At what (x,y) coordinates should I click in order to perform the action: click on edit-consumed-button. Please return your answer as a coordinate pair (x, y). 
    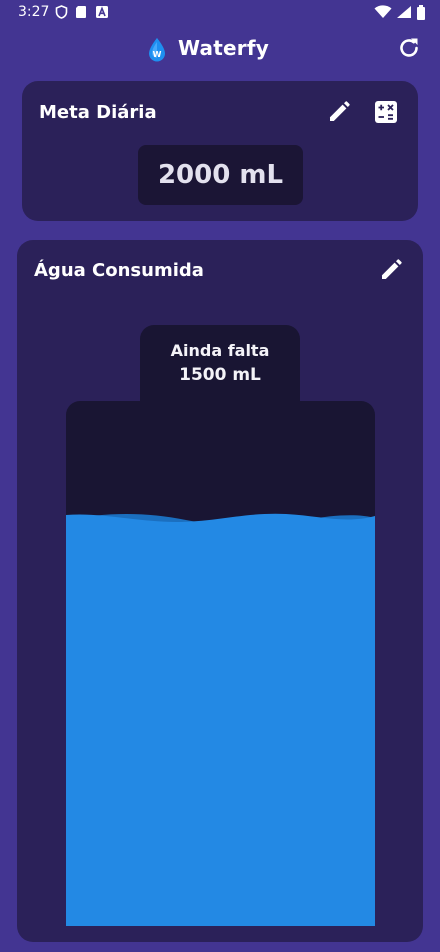
    Looking at the image, I should click on (391, 272).